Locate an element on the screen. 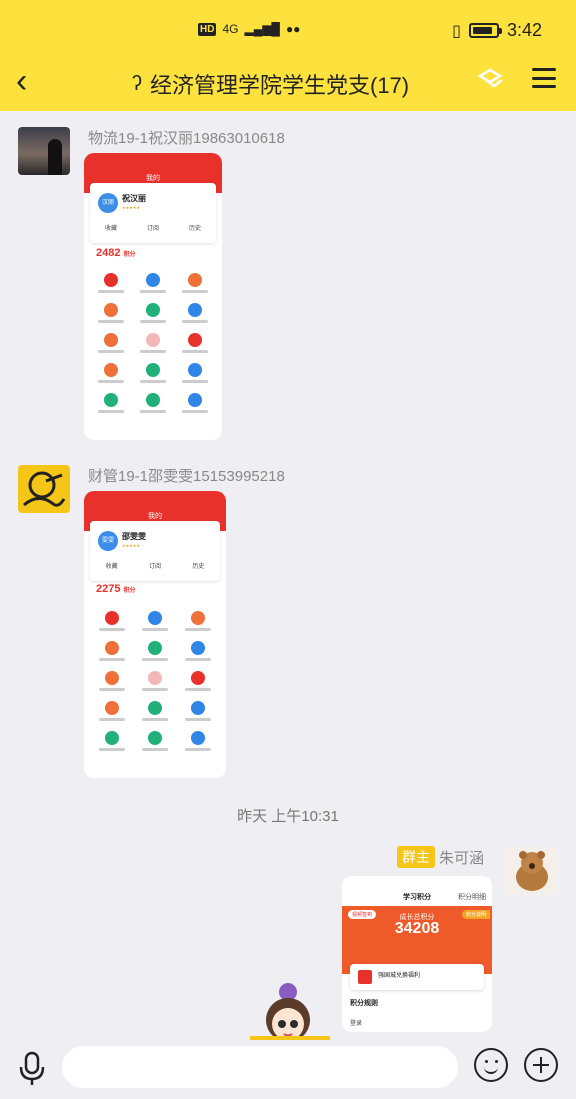 The height and width of the screenshot is (1099, 576). mini-header: 学习积分 积分明细 is located at coordinates (417, 891).